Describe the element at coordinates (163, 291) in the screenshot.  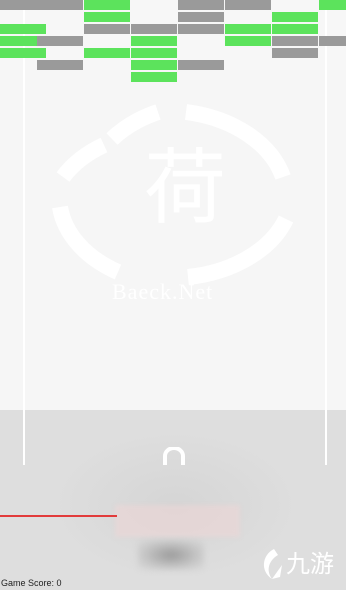
I see `watermark-text: Baeck.Net` at that location.